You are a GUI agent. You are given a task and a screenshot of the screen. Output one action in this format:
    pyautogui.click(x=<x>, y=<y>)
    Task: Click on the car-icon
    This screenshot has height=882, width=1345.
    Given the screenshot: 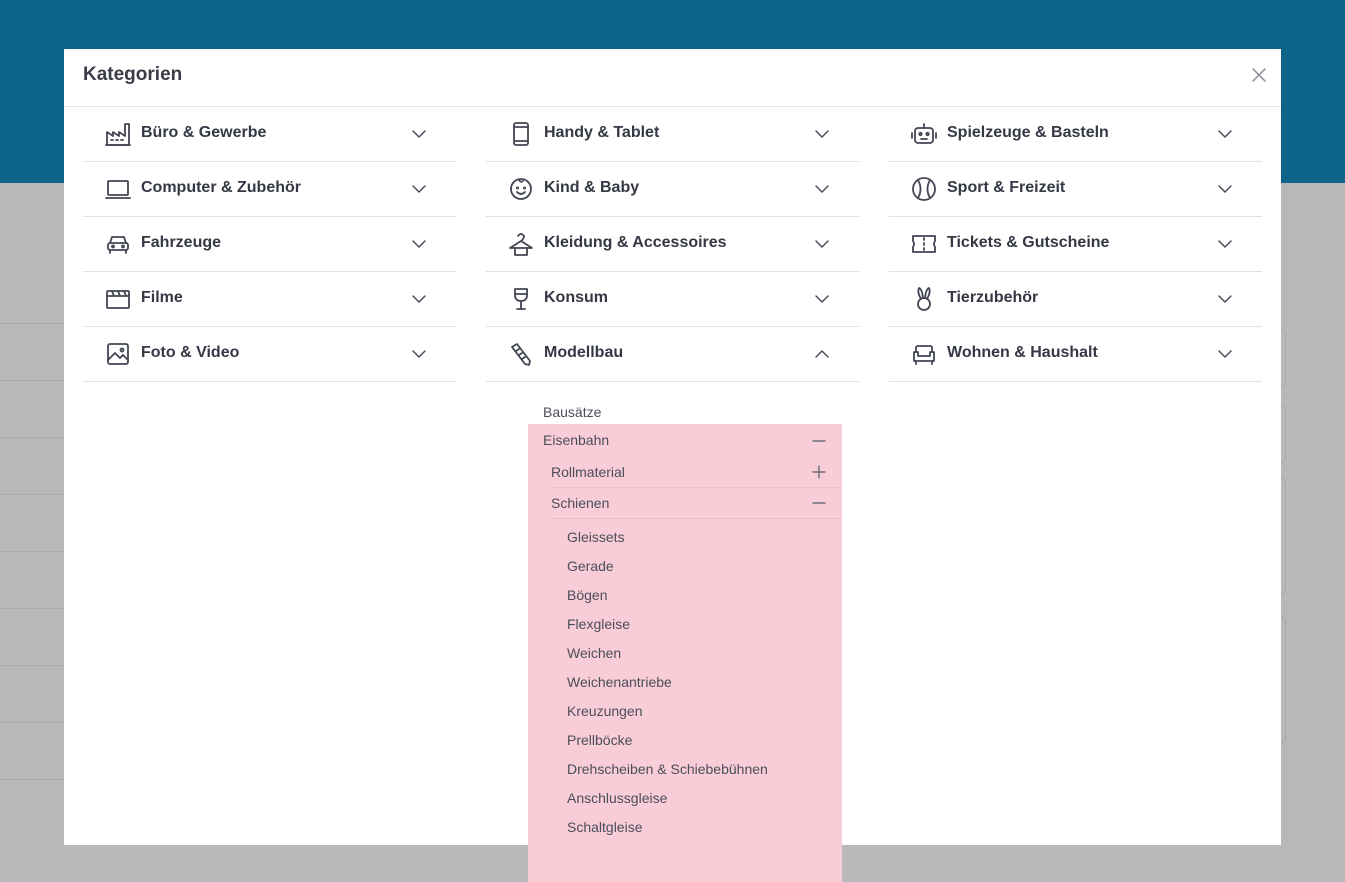 What is the action you would take?
    pyautogui.click(x=118, y=244)
    